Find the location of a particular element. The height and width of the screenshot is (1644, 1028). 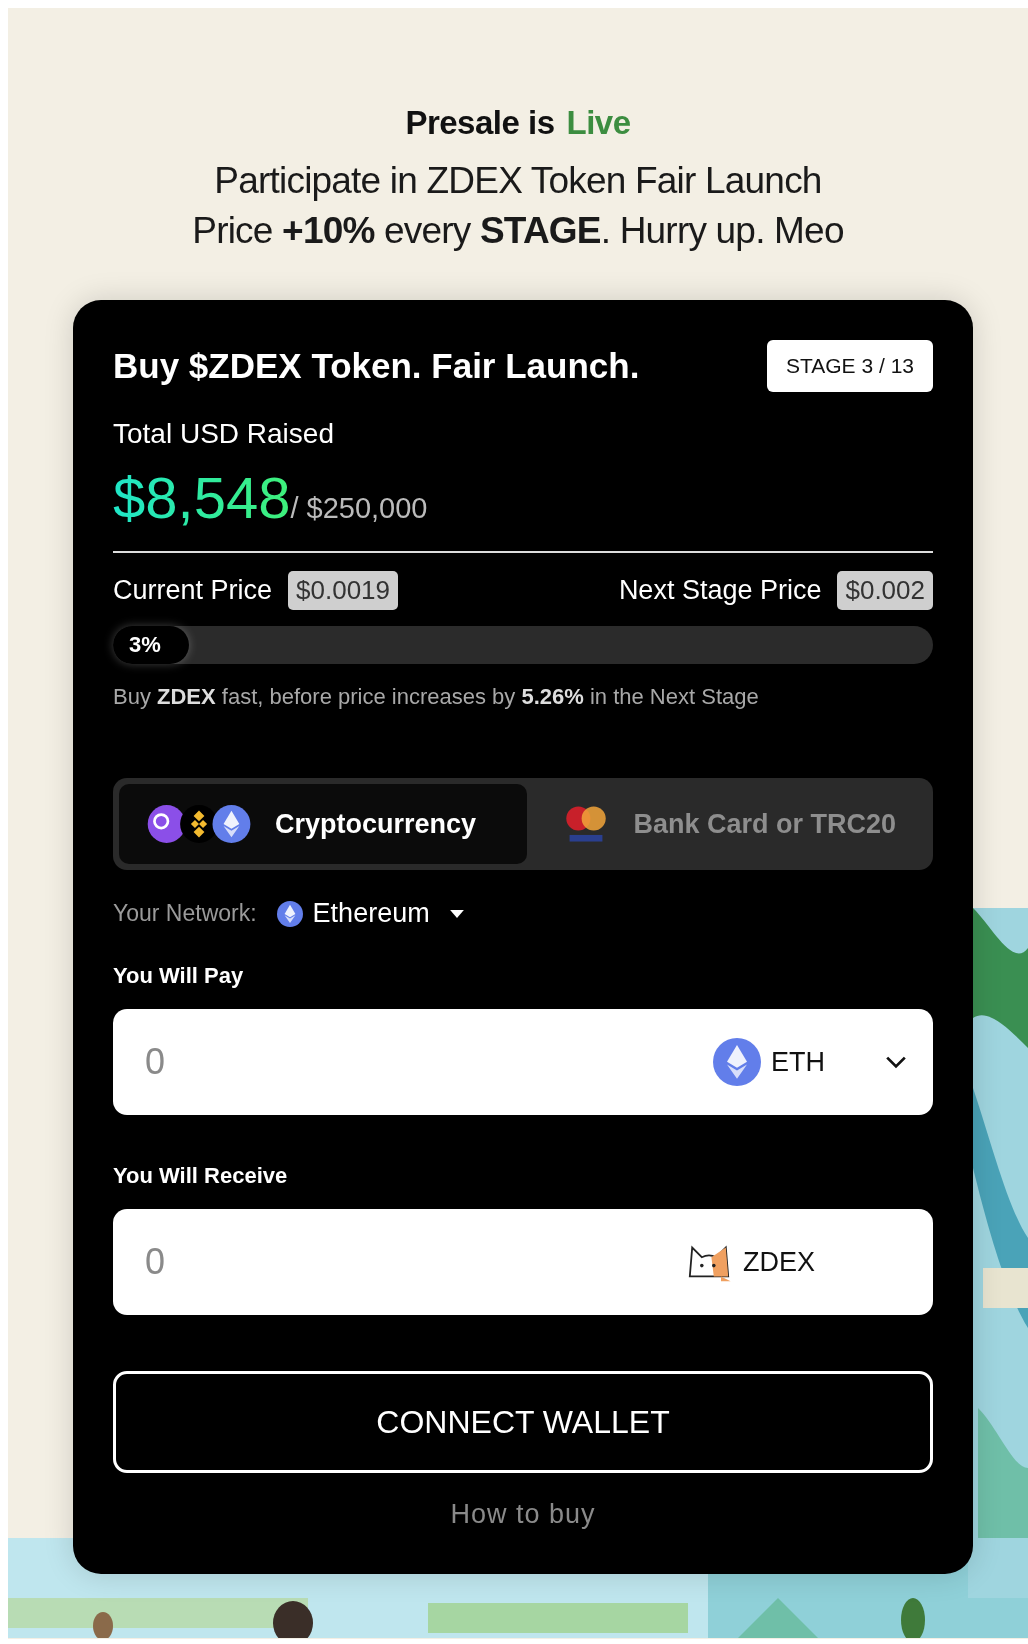

subtitle-text: Price +10% every STAGE. Hurry up. Meo is located at coordinates (518, 231).